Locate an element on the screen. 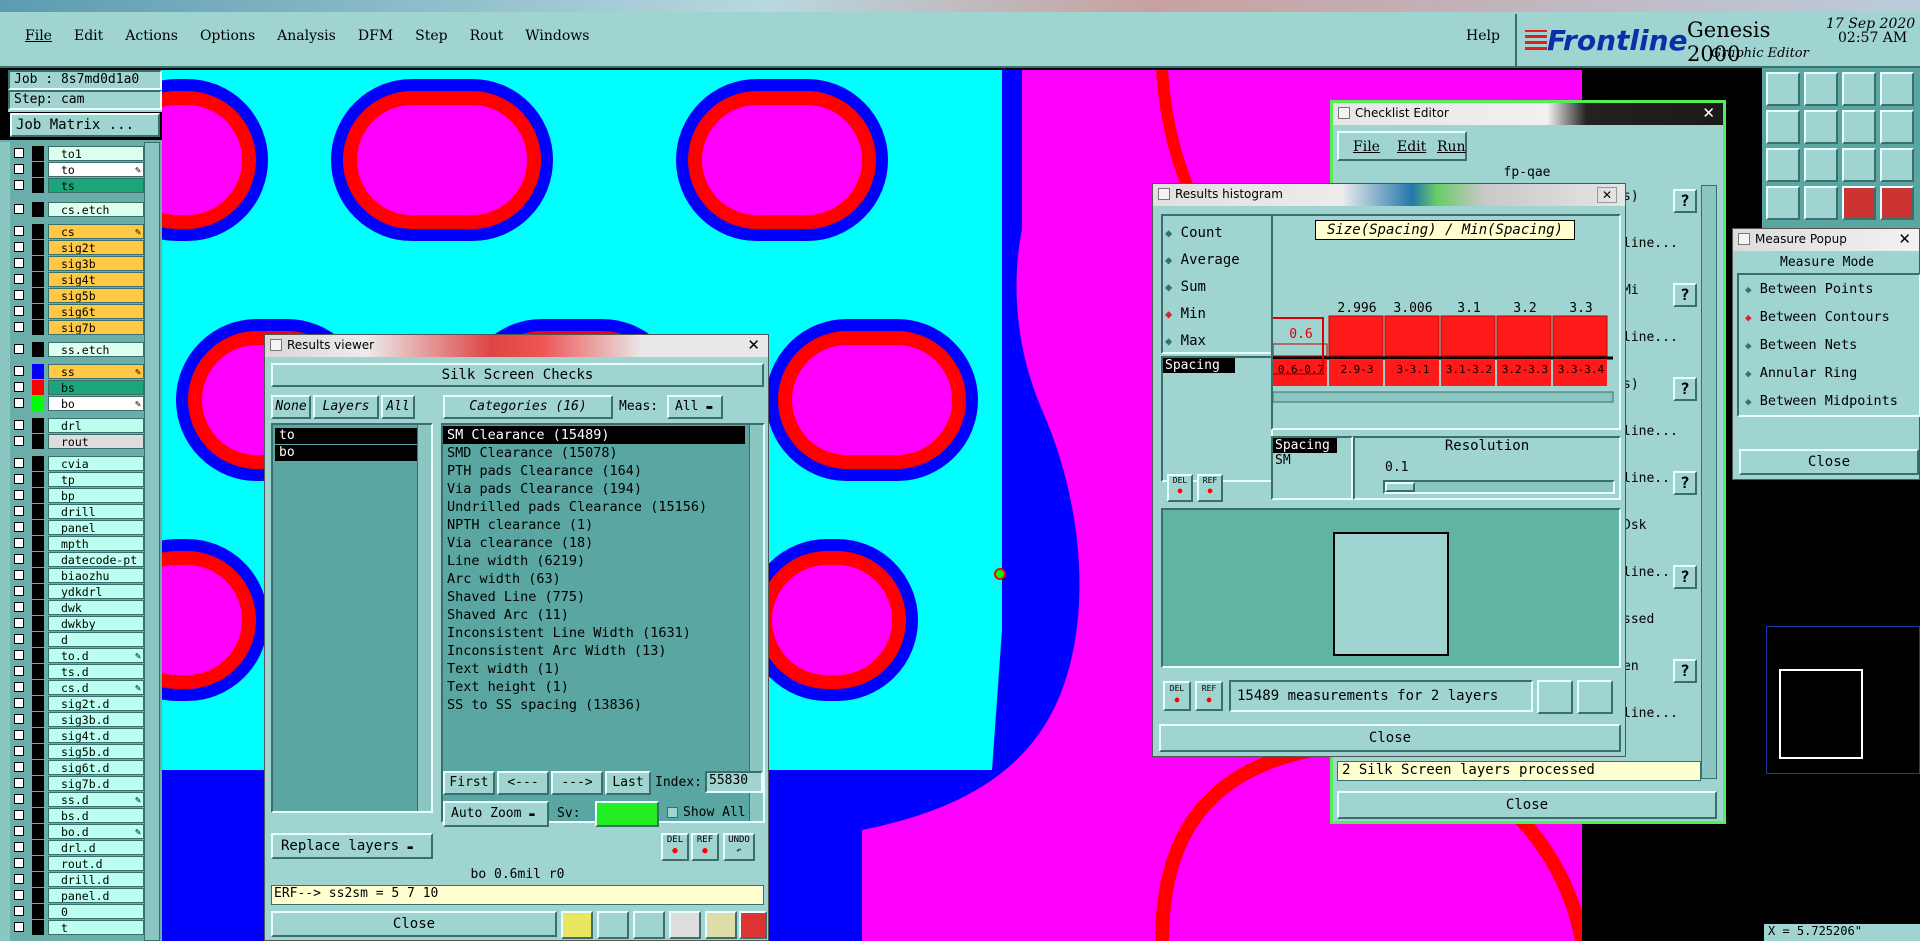  layer-row-t: t is located at coordinates (78, 927).